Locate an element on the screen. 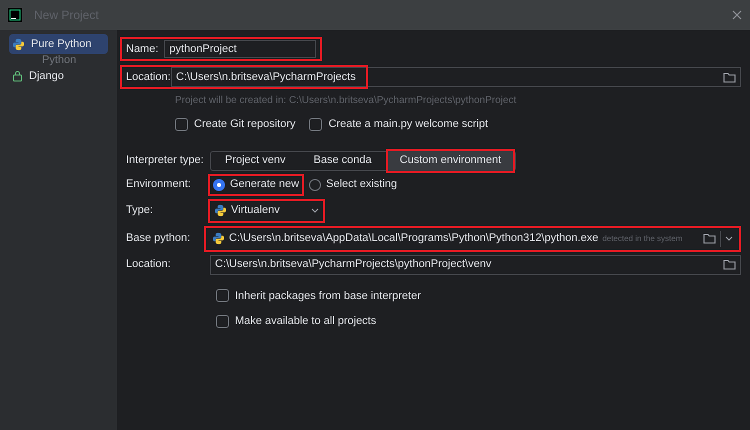 The width and height of the screenshot is (750, 430). field-label: Base python: is located at coordinates (159, 238).